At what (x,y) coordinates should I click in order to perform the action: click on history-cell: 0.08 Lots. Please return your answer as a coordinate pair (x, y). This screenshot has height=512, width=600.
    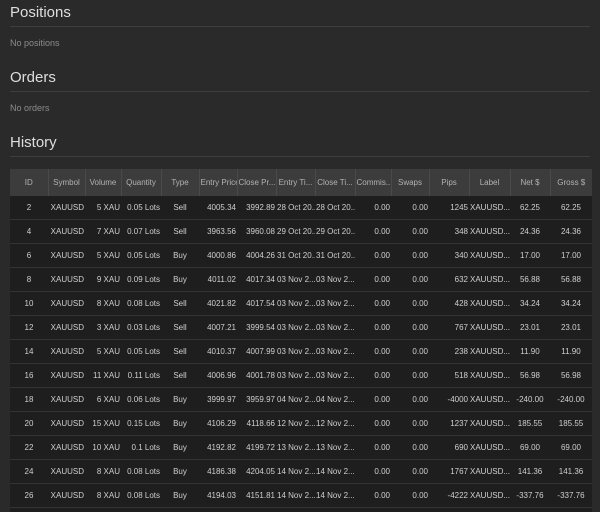
    Looking at the image, I should click on (141, 495).